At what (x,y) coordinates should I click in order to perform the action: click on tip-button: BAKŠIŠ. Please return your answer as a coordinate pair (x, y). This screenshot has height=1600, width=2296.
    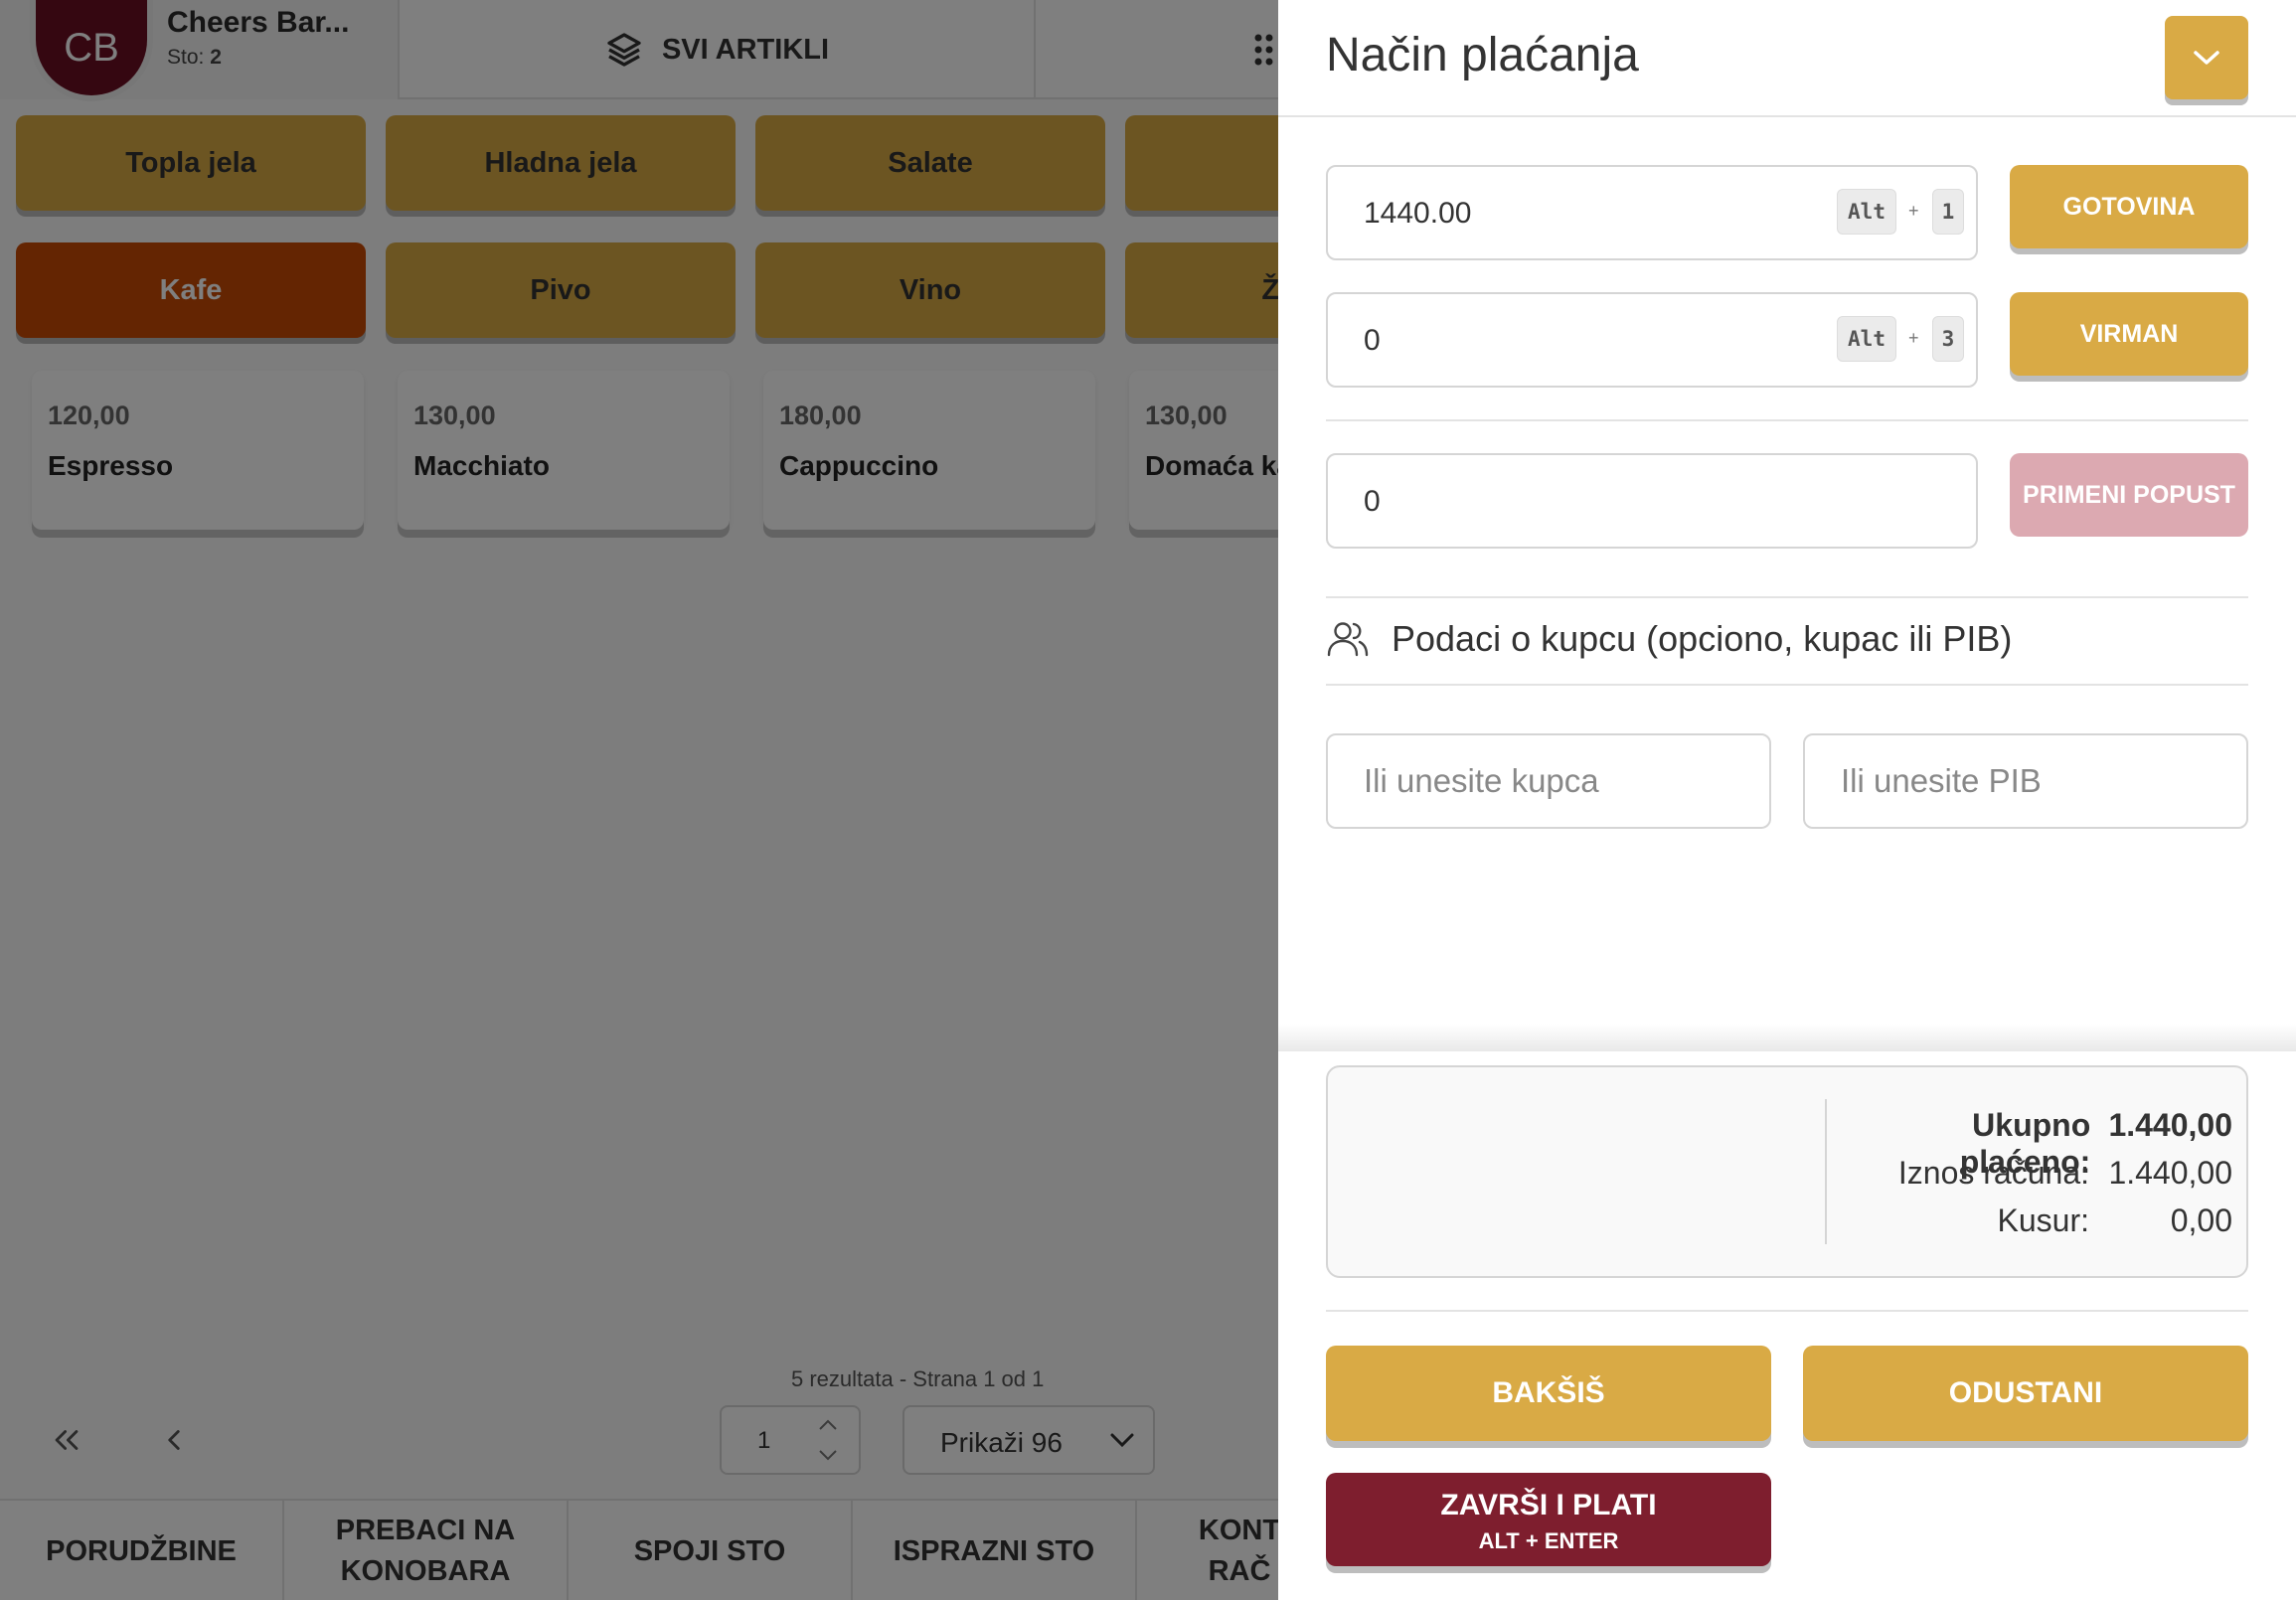
    Looking at the image, I should click on (1548, 1394).